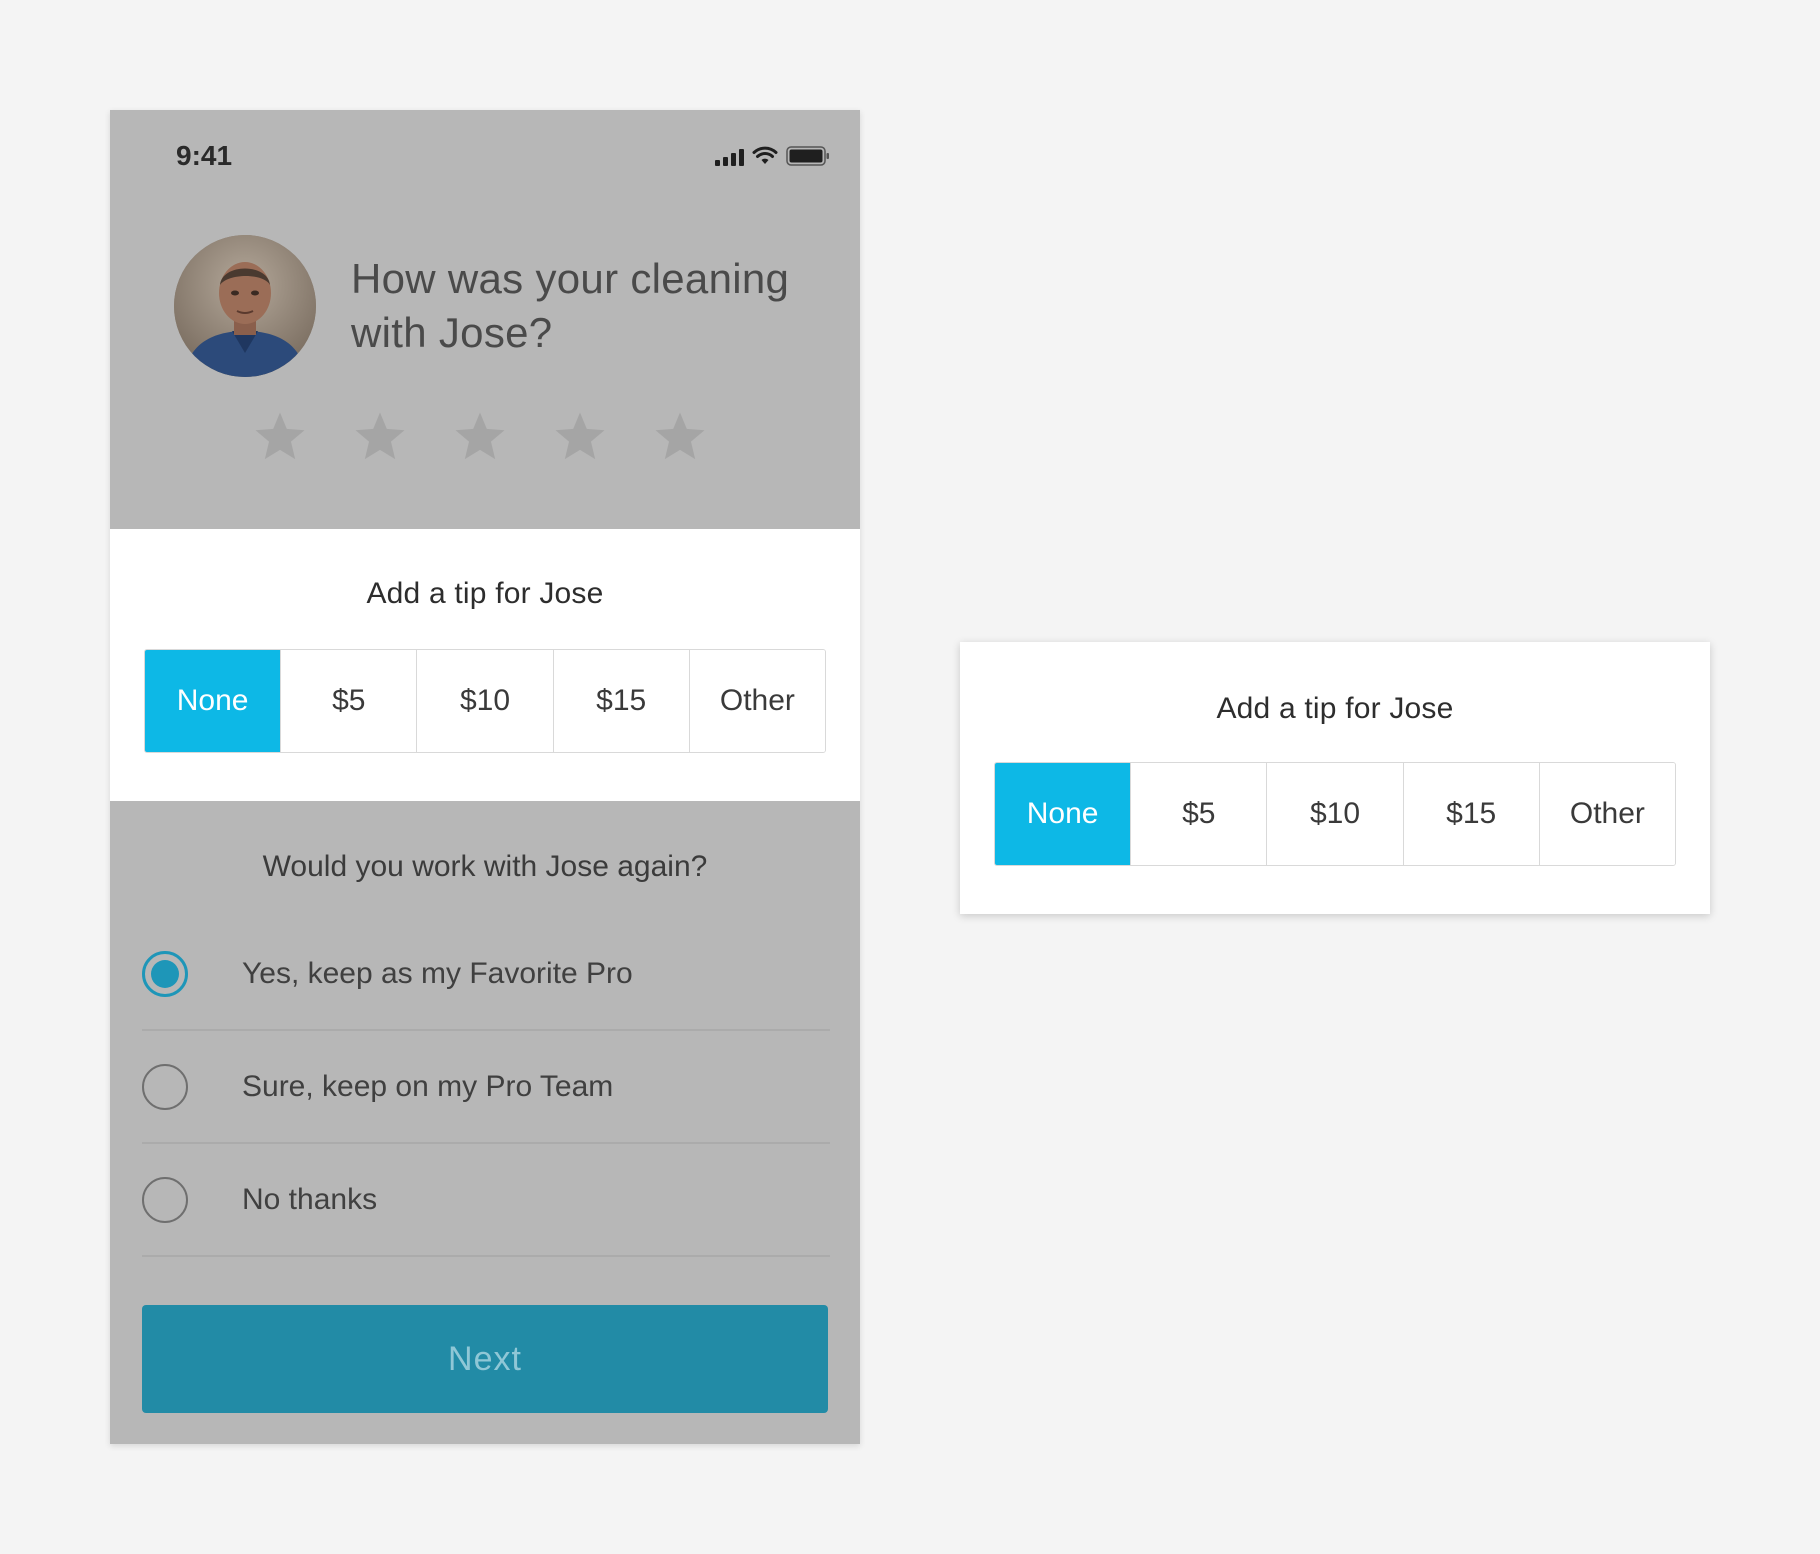  Describe the element at coordinates (204, 155) in the screenshot. I see `status-time: 9:41` at that location.